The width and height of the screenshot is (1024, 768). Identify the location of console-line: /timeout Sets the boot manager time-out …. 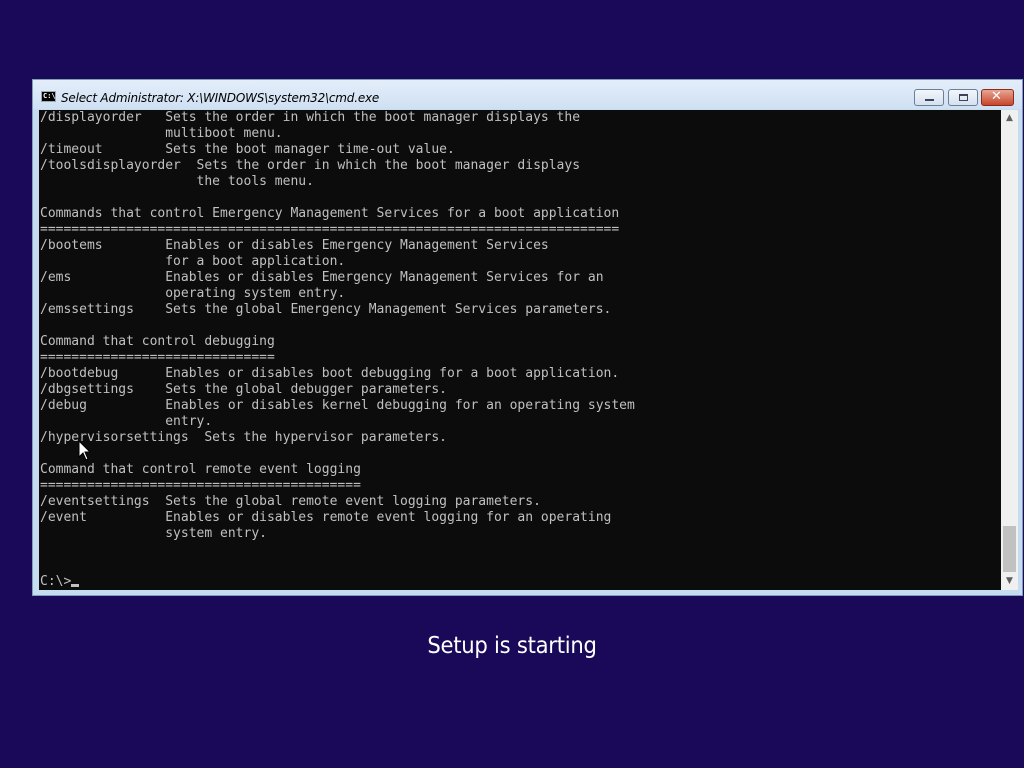
(247, 149).